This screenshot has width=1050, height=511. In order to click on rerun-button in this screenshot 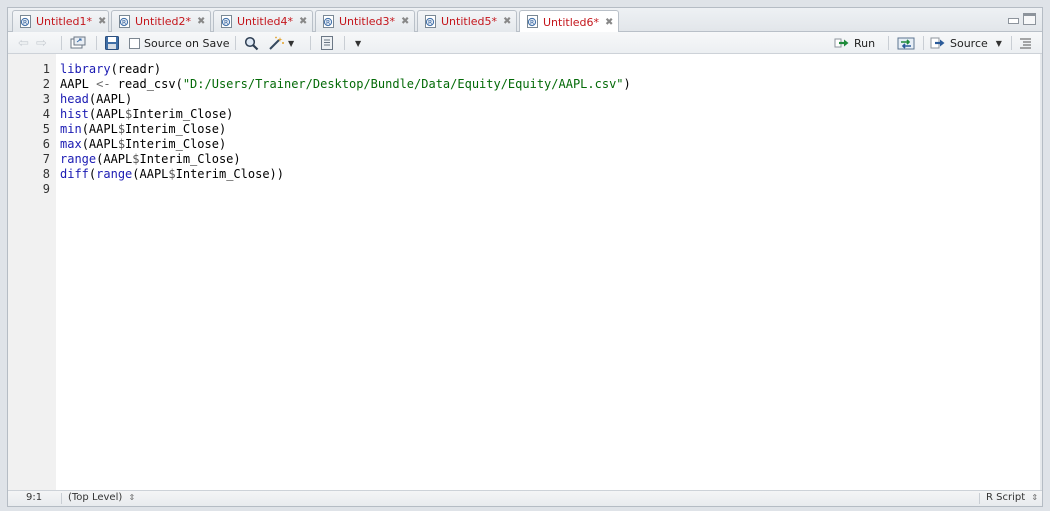, I will do `click(906, 43)`.